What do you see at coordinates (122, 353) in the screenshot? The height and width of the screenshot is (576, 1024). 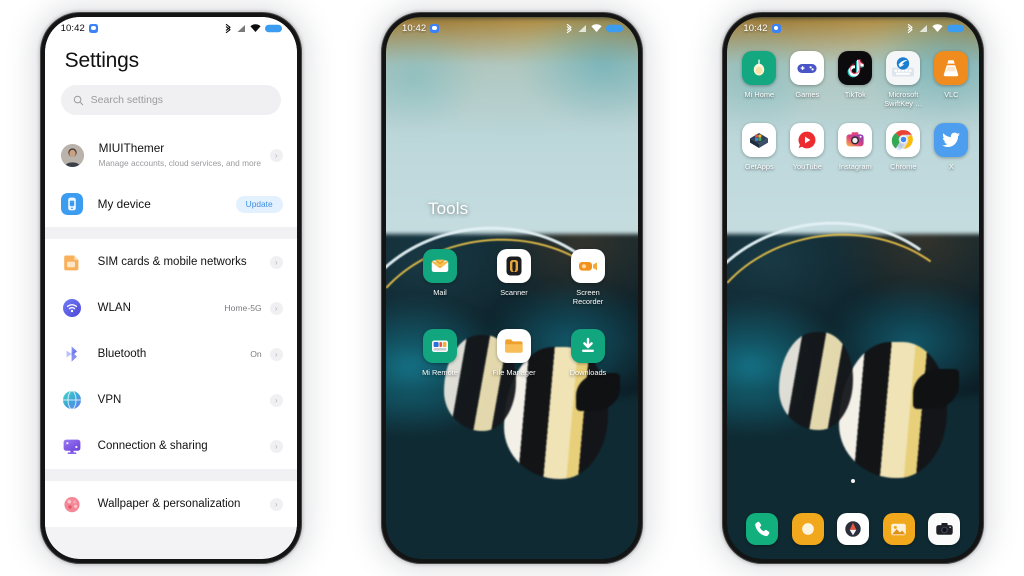 I see `settings-row-label: Bluetooth` at bounding box center [122, 353].